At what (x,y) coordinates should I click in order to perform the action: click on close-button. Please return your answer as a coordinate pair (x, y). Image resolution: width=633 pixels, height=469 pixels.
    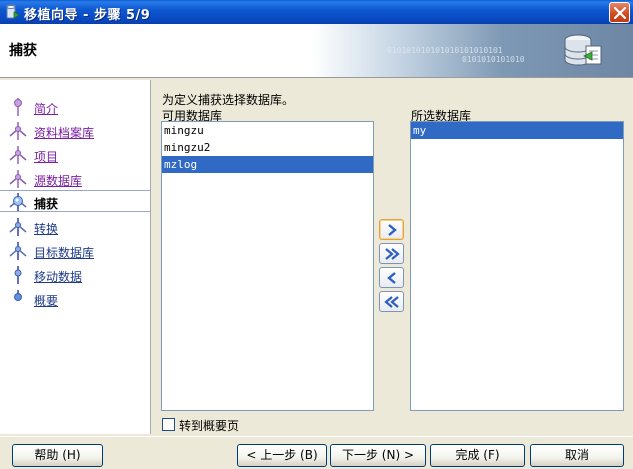
    Looking at the image, I should click on (619, 12).